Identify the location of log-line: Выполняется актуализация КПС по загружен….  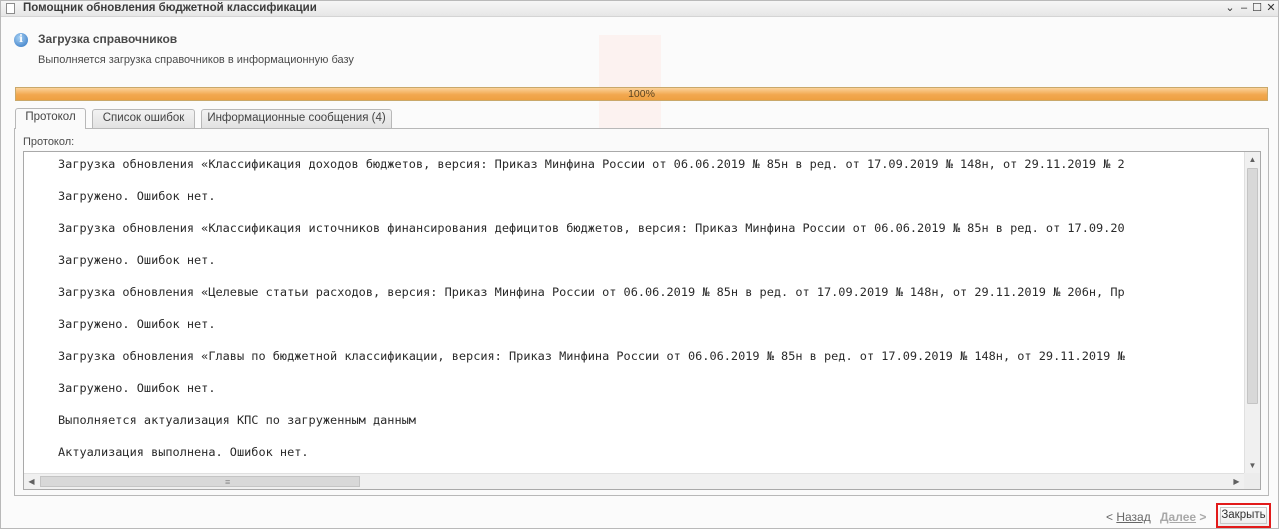
(237, 420).